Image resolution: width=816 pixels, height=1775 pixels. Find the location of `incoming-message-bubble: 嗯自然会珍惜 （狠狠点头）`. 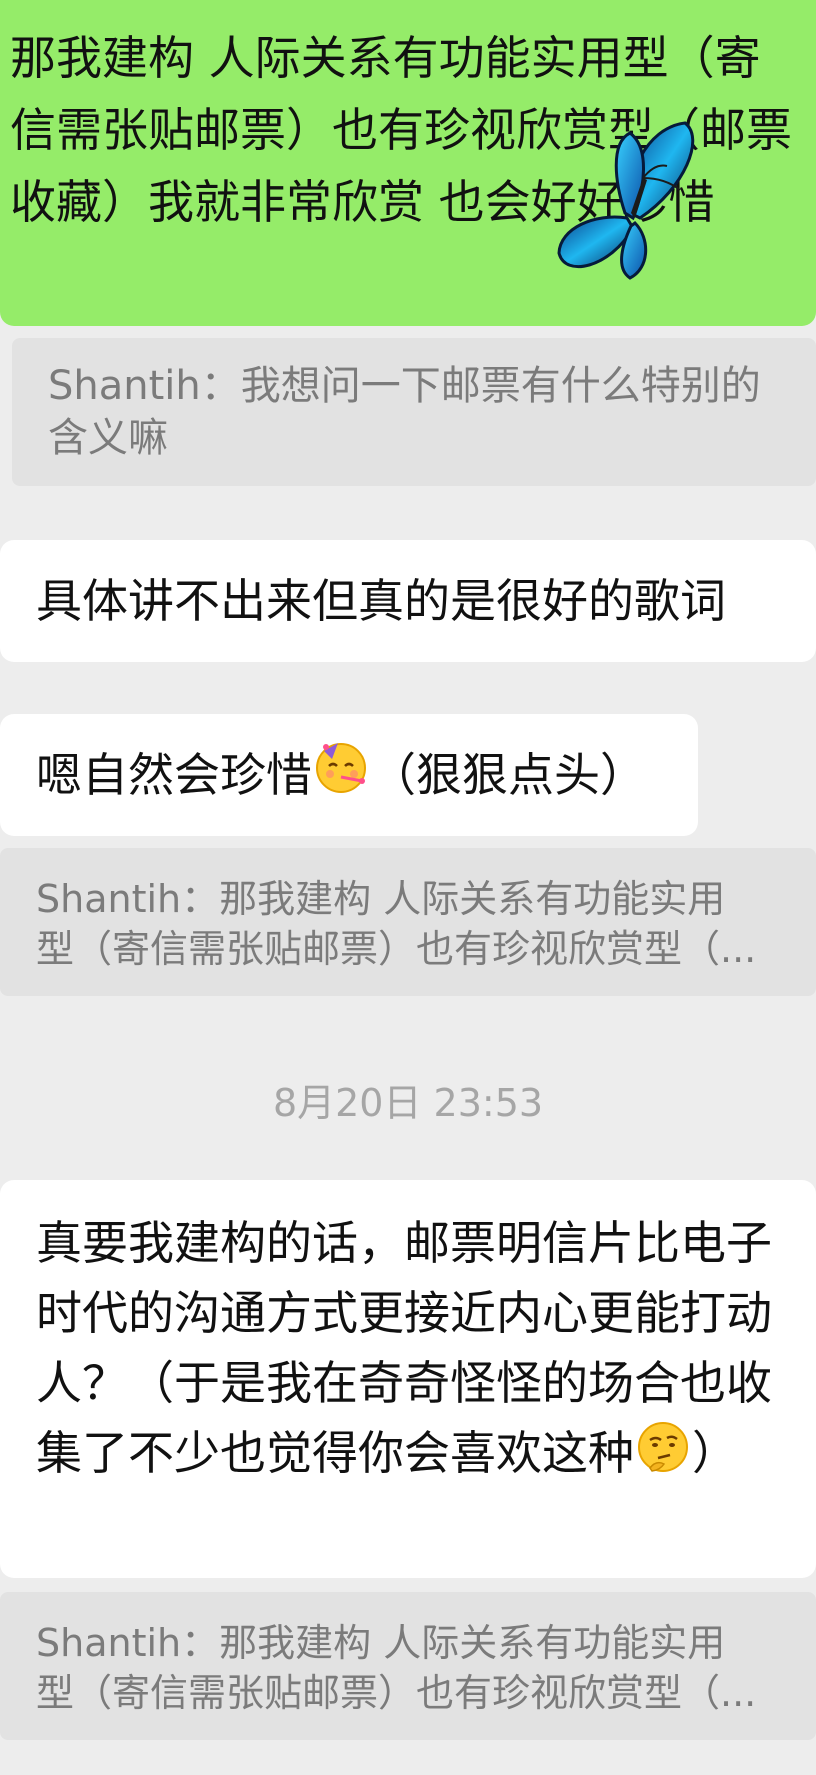

incoming-message-bubble: 嗯自然会珍惜 （狠狠点头） is located at coordinates (349, 775).